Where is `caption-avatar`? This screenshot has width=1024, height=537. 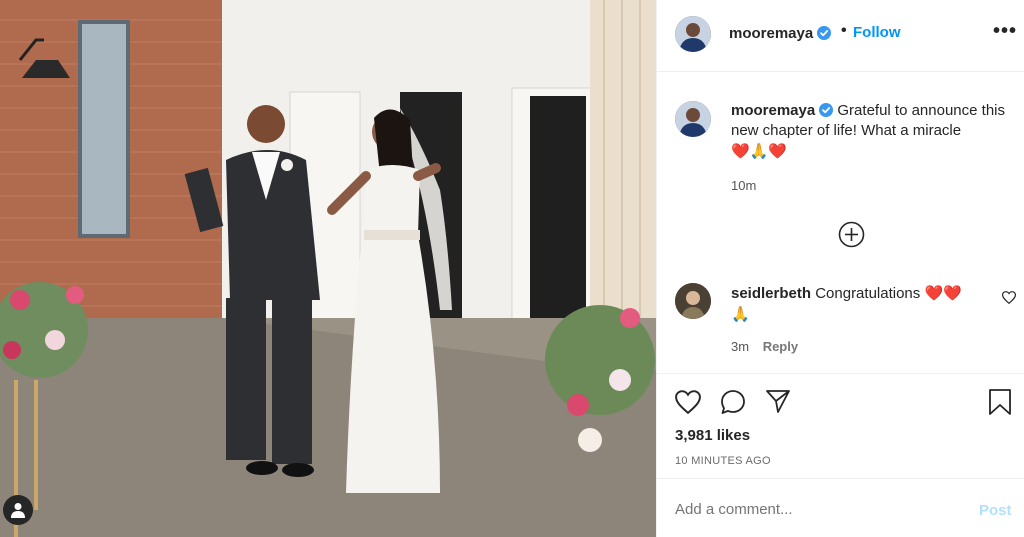
caption-avatar is located at coordinates (693, 119).